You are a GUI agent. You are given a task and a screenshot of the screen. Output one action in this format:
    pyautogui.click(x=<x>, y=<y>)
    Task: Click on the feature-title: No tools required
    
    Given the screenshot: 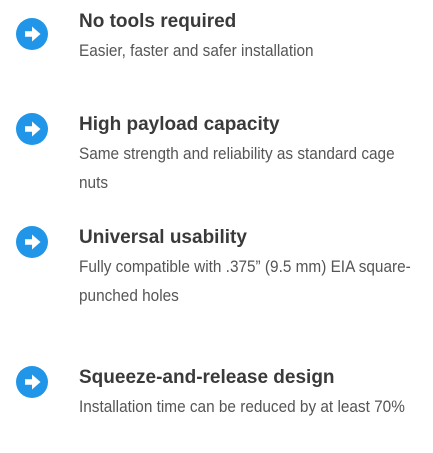 What is the action you would take?
    pyautogui.click(x=158, y=21)
    